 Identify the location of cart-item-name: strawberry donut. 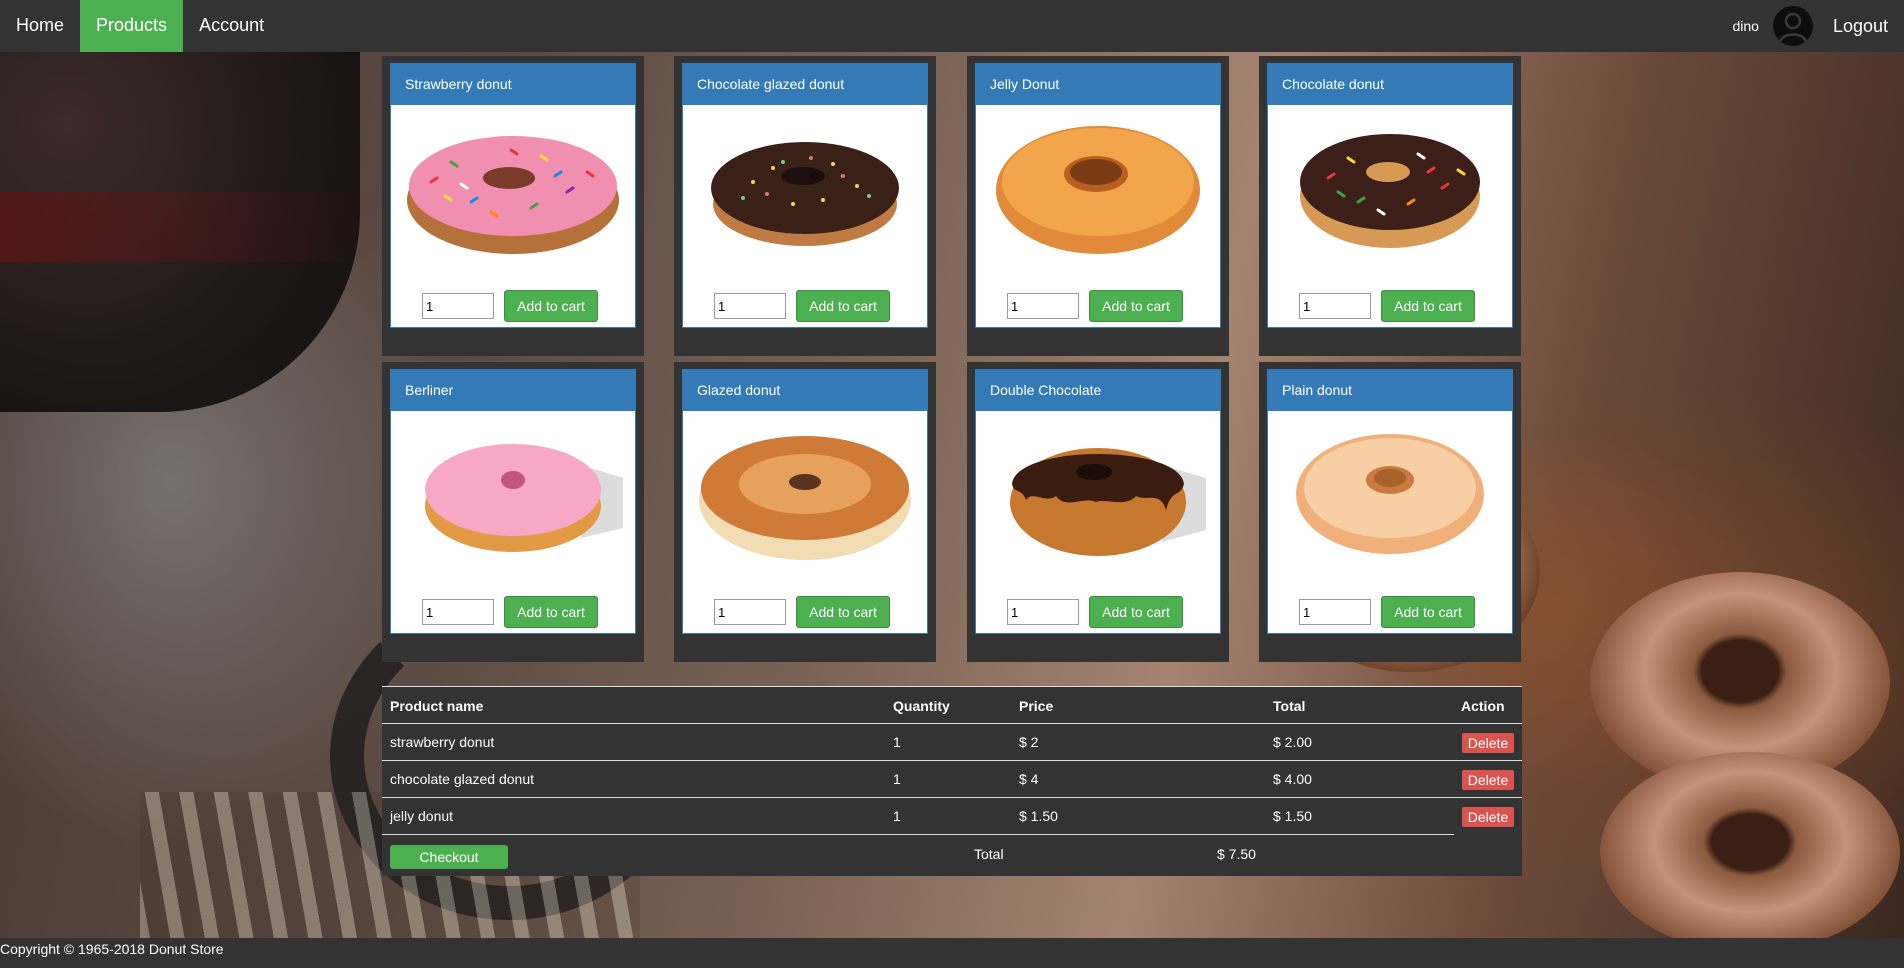
(442, 742).